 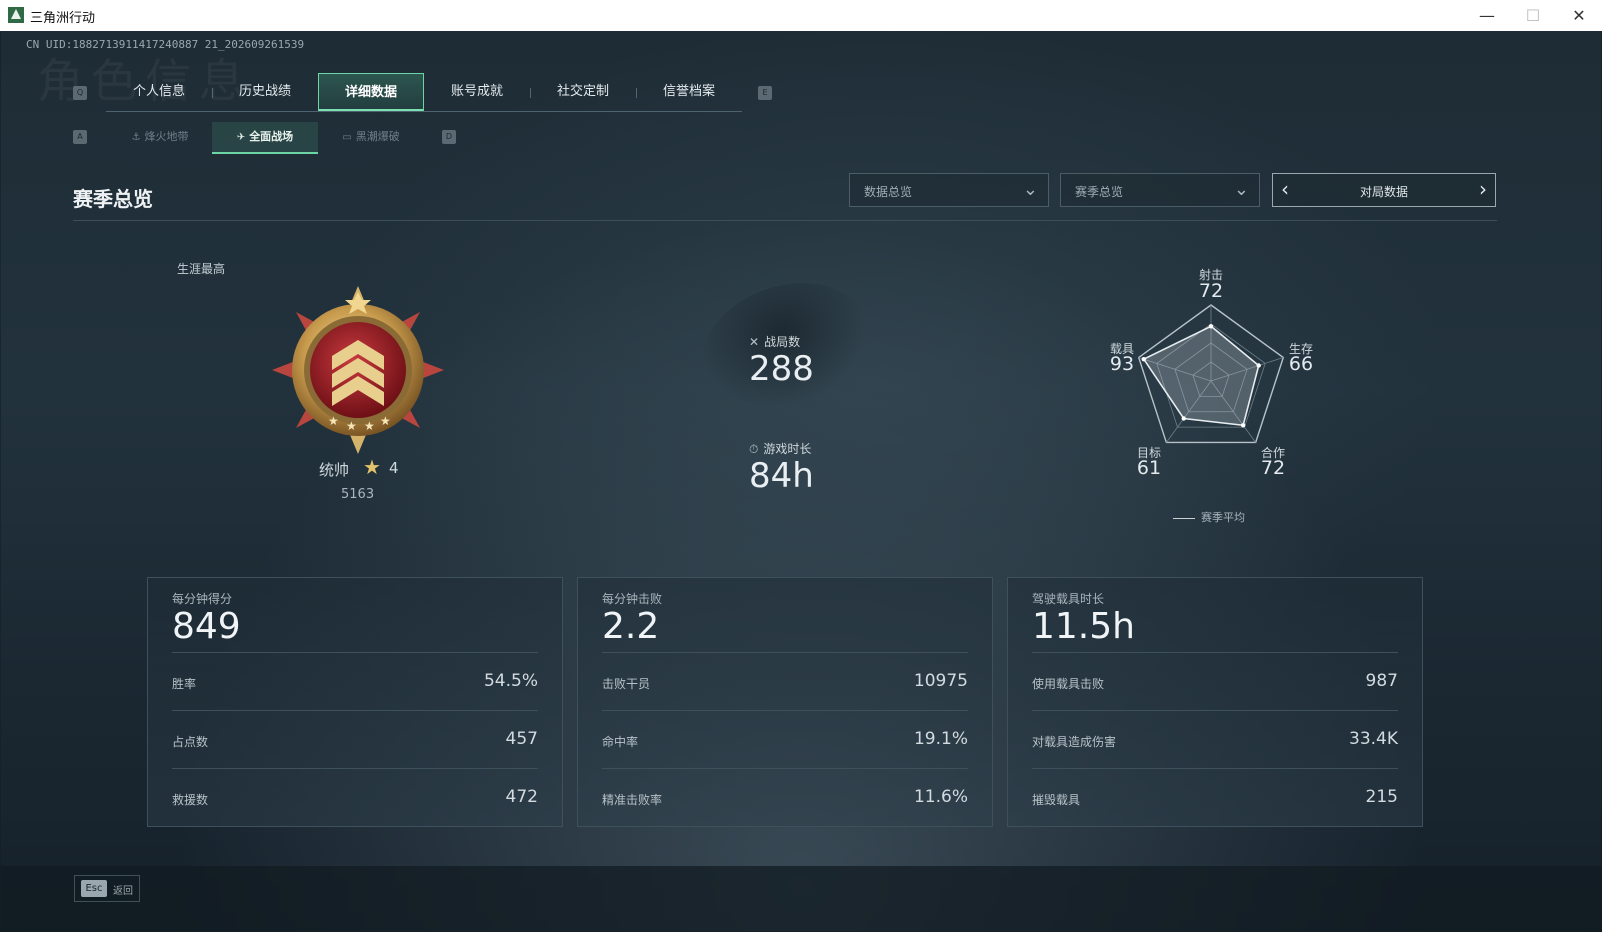 I want to click on tab-personal-info: 个人信息, so click(x=159, y=92).